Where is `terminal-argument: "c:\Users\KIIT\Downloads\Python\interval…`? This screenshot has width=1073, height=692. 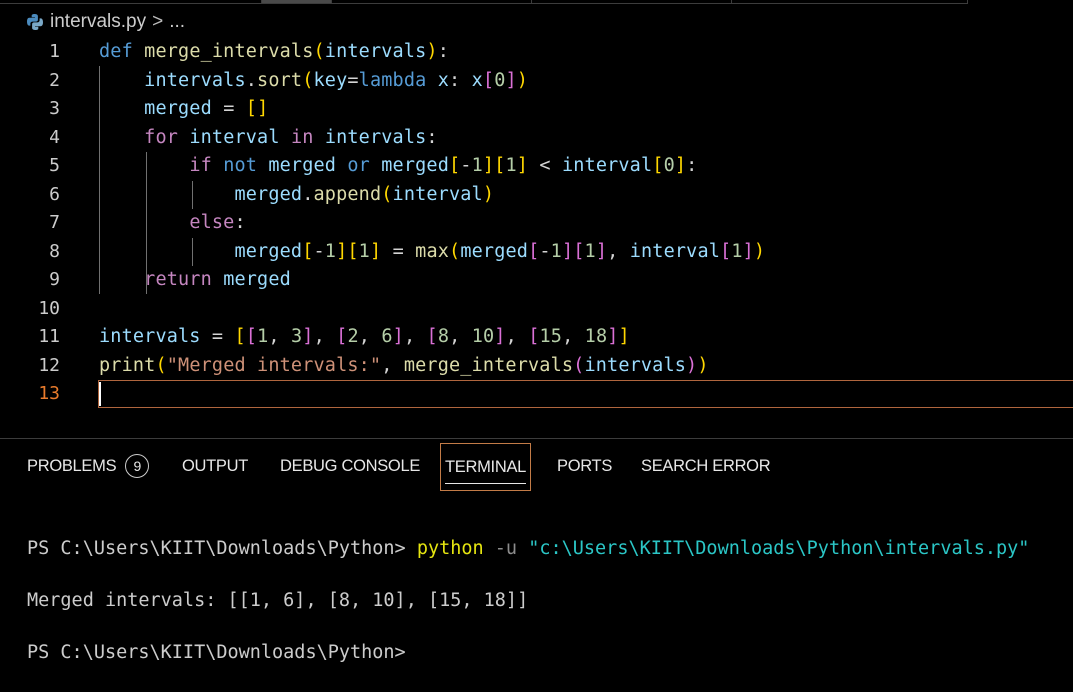 terminal-argument: "c:\Users\KIIT\Downloads\Python\interval… is located at coordinates (779, 548).